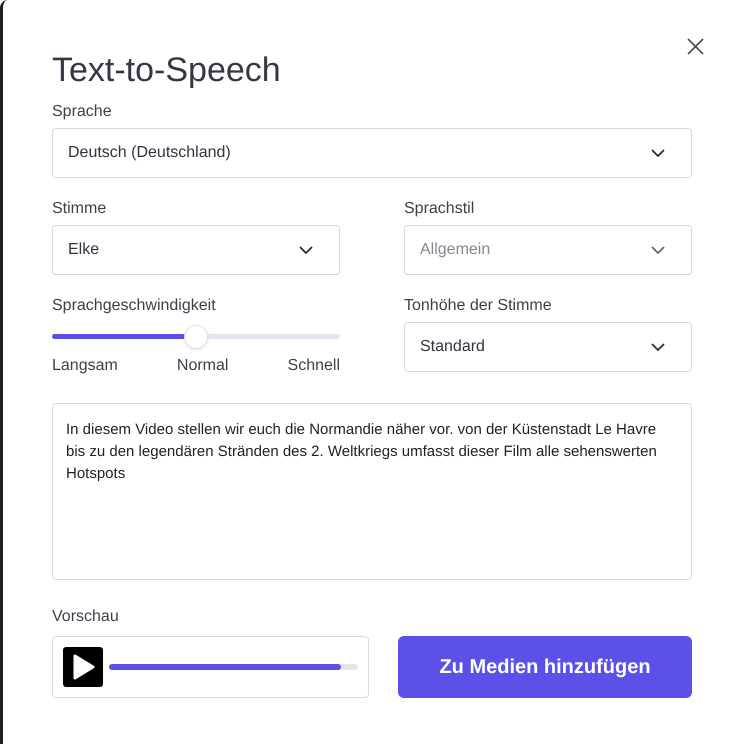  I want to click on speed-slider, so click(196, 337).